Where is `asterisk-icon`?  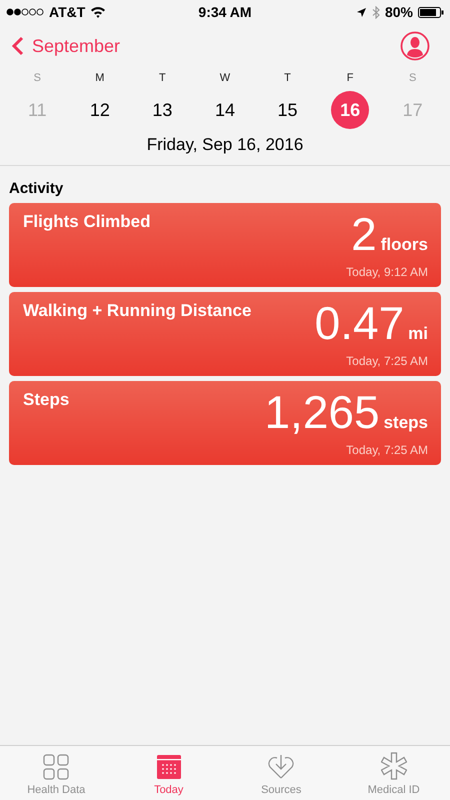 asterisk-icon is located at coordinates (393, 766).